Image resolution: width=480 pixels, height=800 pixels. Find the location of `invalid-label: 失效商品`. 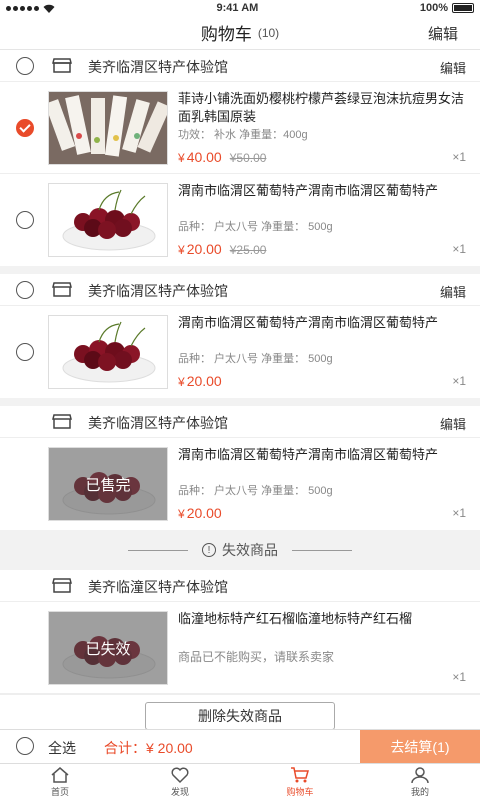

invalid-label: 失效商品 is located at coordinates (250, 550).